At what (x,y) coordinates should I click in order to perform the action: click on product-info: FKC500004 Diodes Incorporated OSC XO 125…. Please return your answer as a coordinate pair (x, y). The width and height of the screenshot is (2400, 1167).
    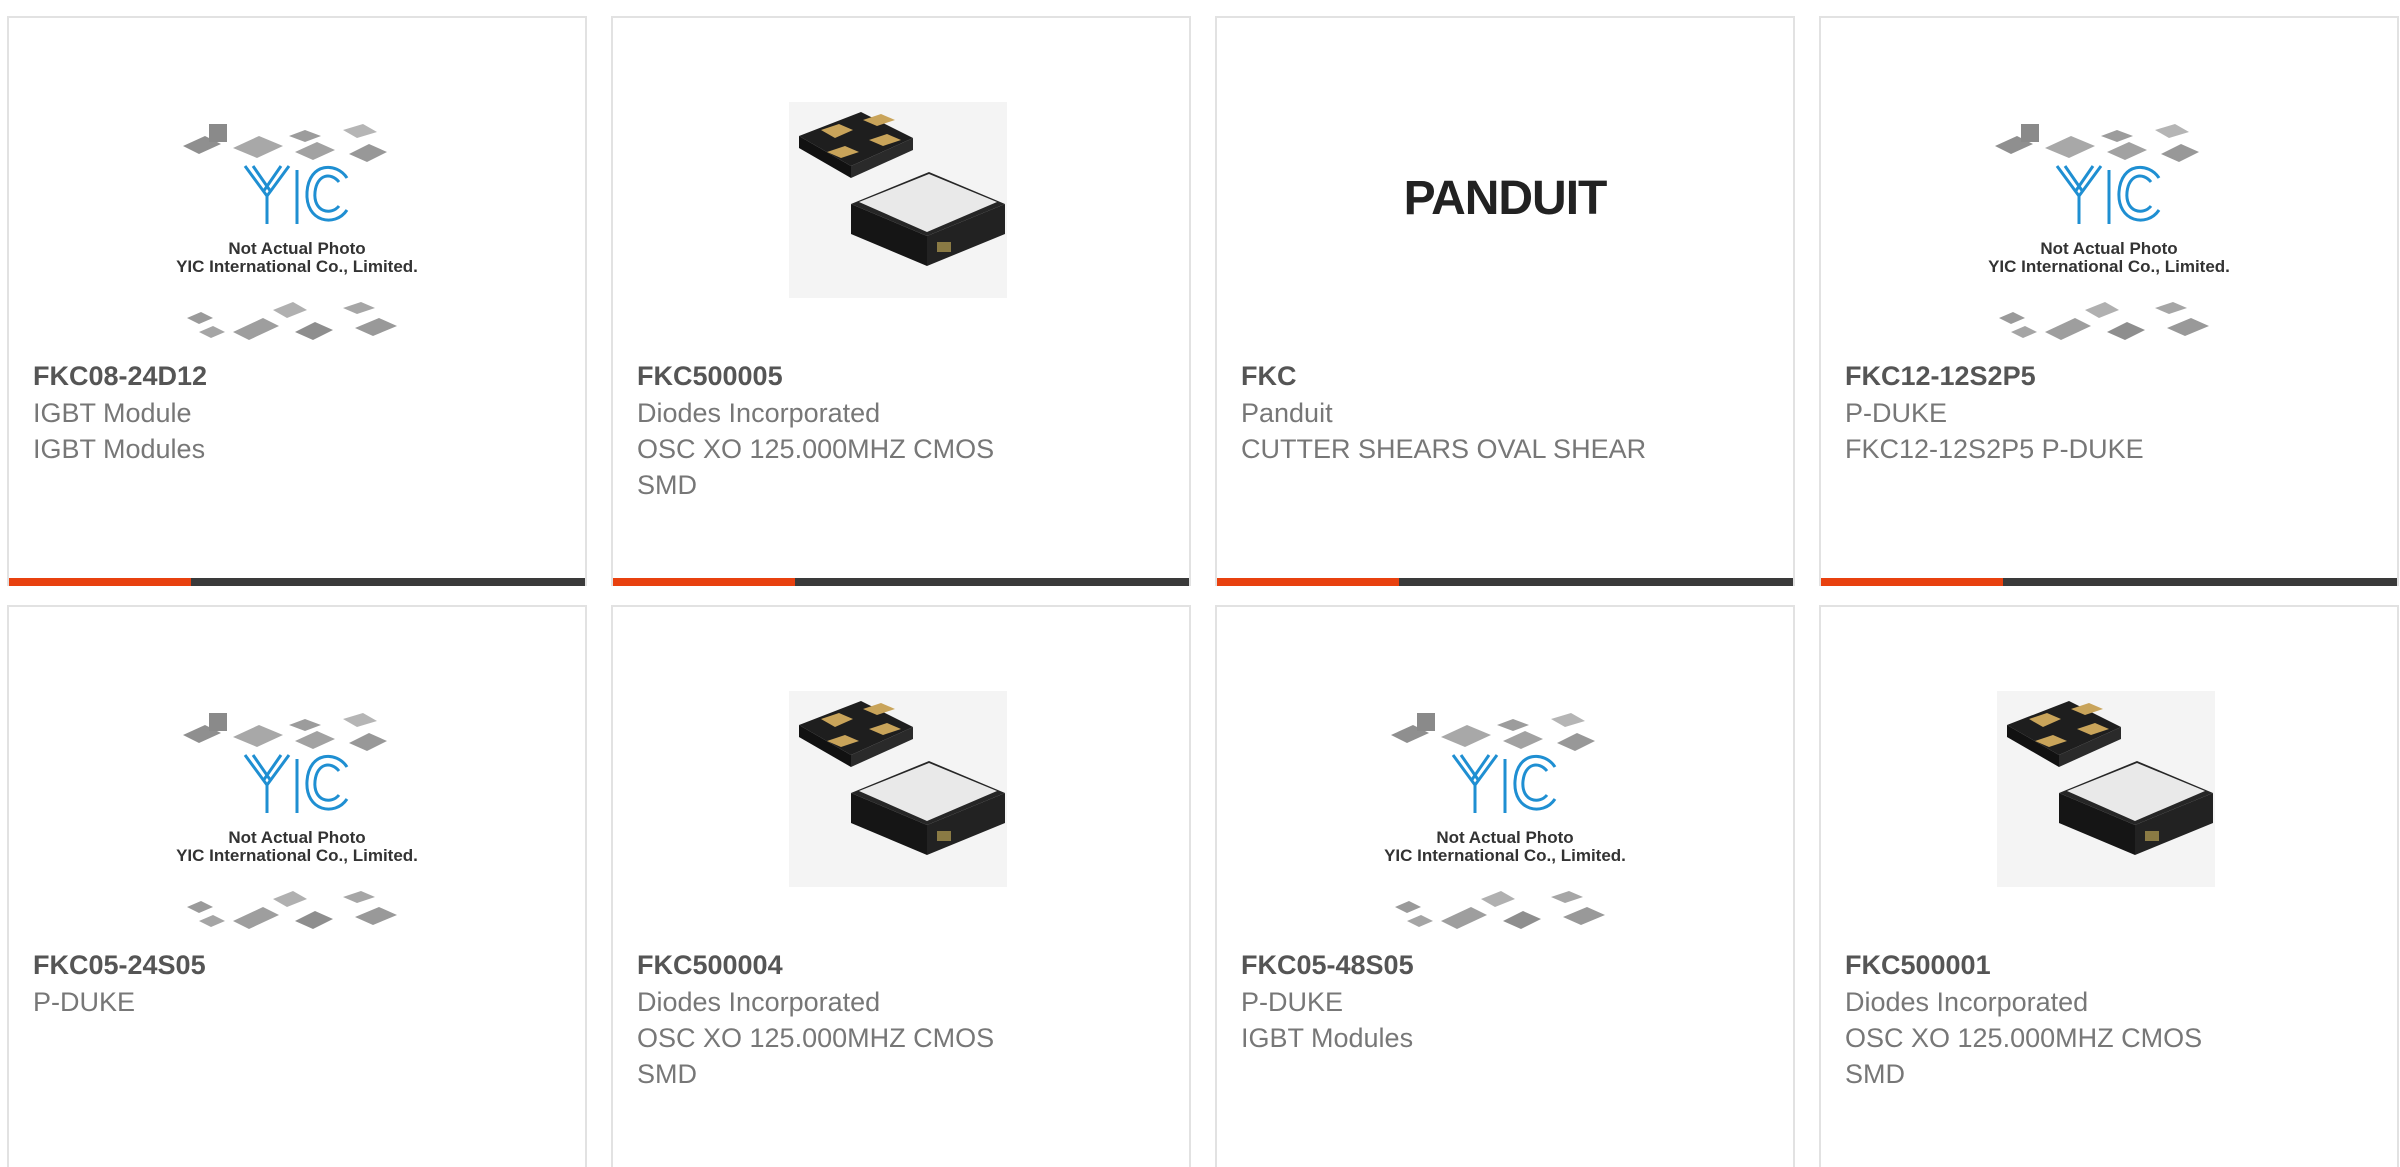
    Looking at the image, I should click on (897, 1019).